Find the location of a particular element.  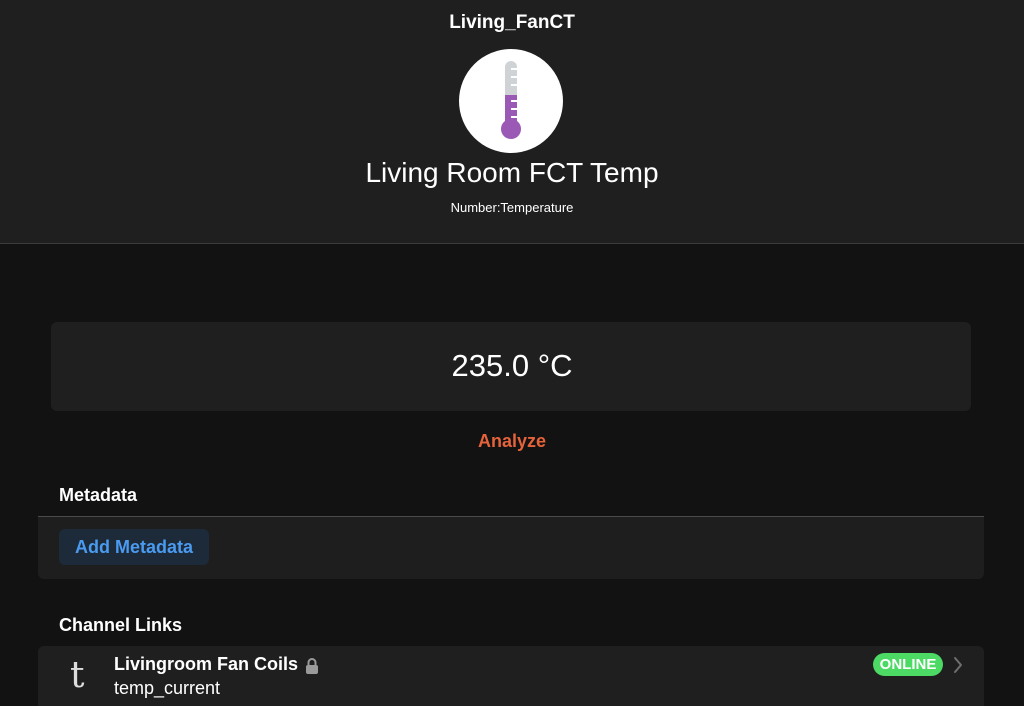

channel-links-section-title: Channel Links is located at coordinates (121, 625).